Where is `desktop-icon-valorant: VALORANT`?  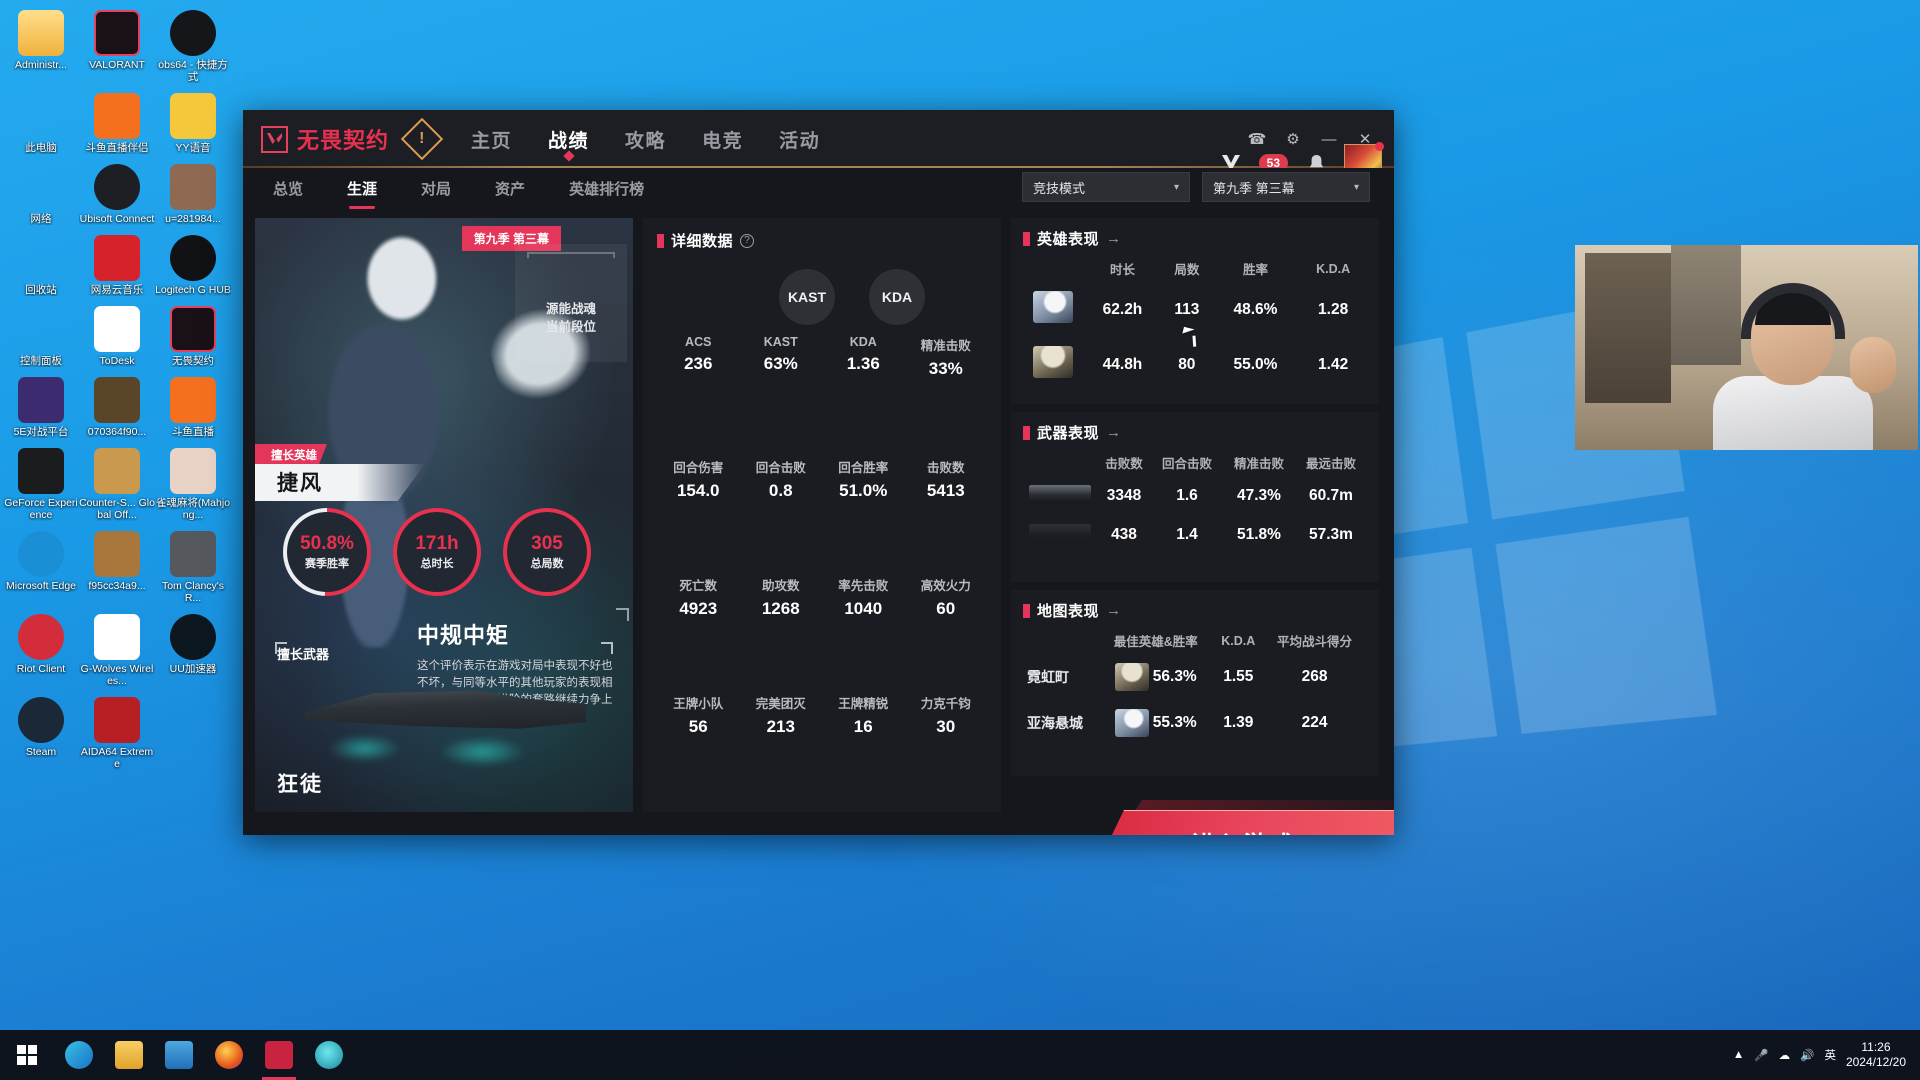
desktop-icon-valorant: VALORANT is located at coordinates (117, 43).